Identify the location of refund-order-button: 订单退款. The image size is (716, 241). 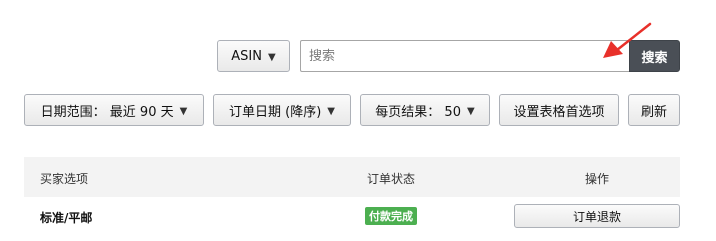
(597, 216).